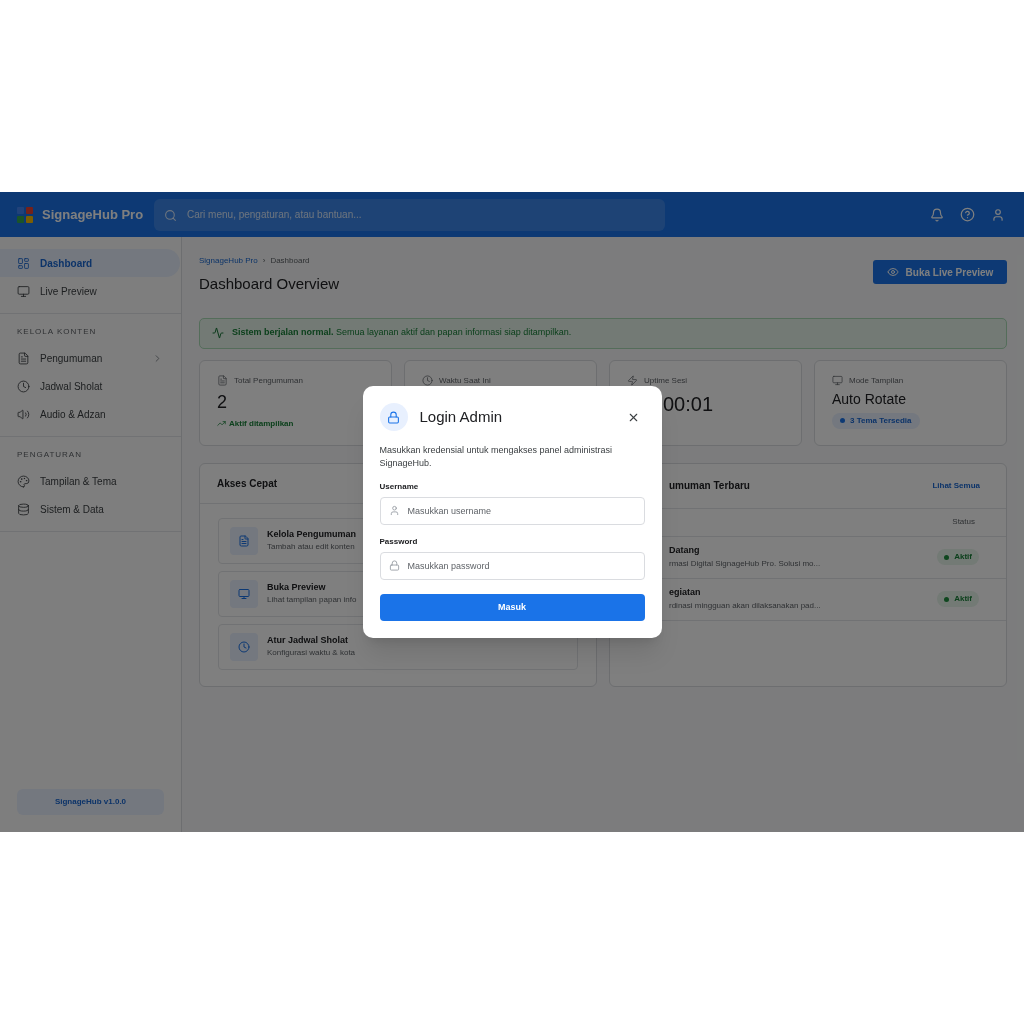 The width and height of the screenshot is (1024, 1024). What do you see at coordinates (709, 486) in the screenshot?
I see `card-title: umuman Terbaru` at bounding box center [709, 486].